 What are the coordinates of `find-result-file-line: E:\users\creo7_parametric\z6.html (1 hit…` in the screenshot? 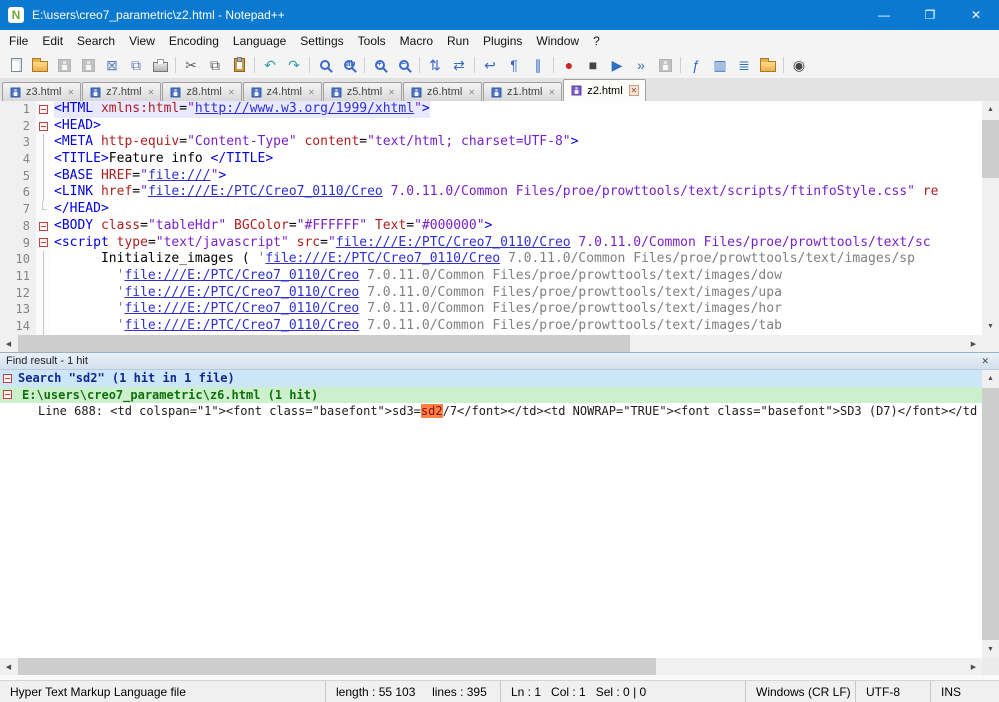 It's located at (491, 394).